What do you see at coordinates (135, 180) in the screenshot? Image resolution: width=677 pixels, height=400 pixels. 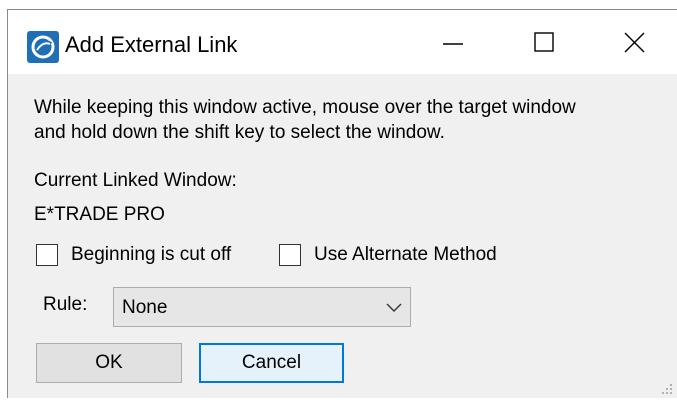 I see `current-linked-window-label: Current Linked Window:` at bounding box center [135, 180].